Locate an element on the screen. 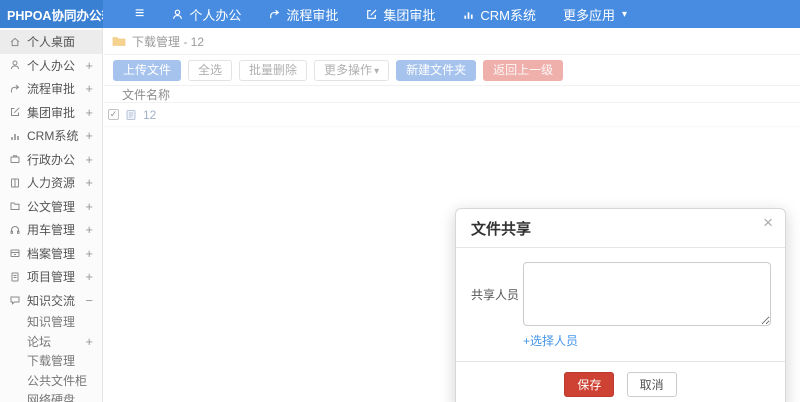 Image resolution: width=800 pixels, height=402 pixels. book-icon is located at coordinates (15, 183).